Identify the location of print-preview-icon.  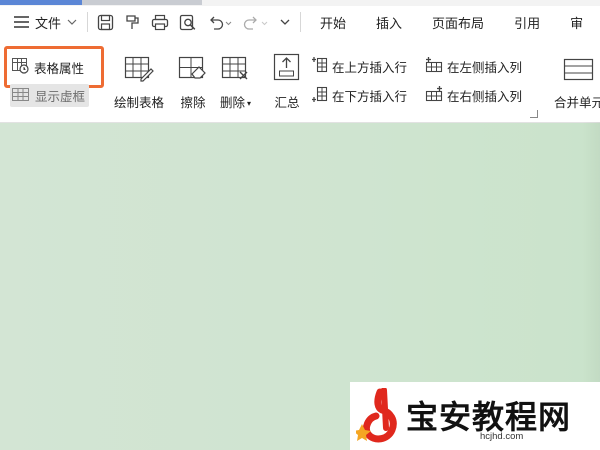
(188, 22).